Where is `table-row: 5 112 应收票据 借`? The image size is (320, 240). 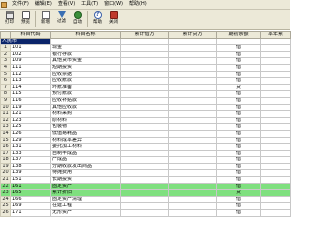
table-row: 5 112 应收票据 借 is located at coordinates (145, 74).